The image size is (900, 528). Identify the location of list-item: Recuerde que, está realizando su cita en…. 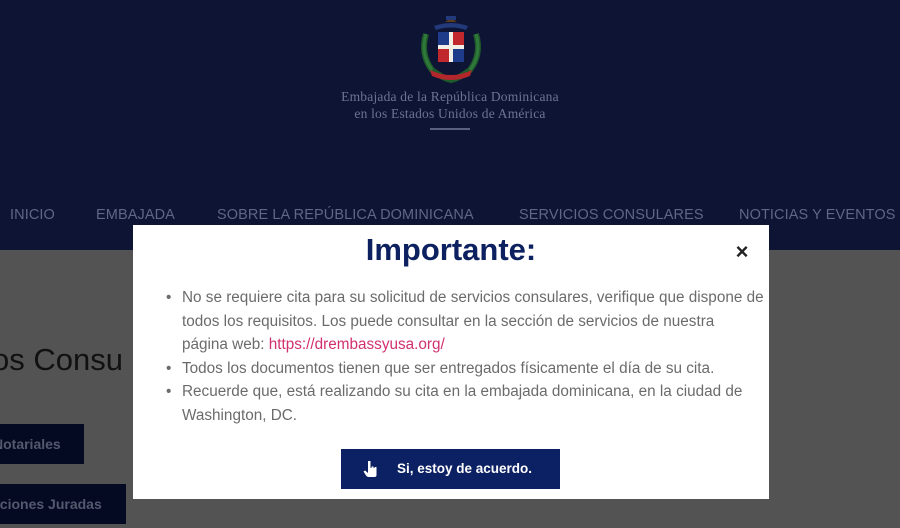
(464, 403).